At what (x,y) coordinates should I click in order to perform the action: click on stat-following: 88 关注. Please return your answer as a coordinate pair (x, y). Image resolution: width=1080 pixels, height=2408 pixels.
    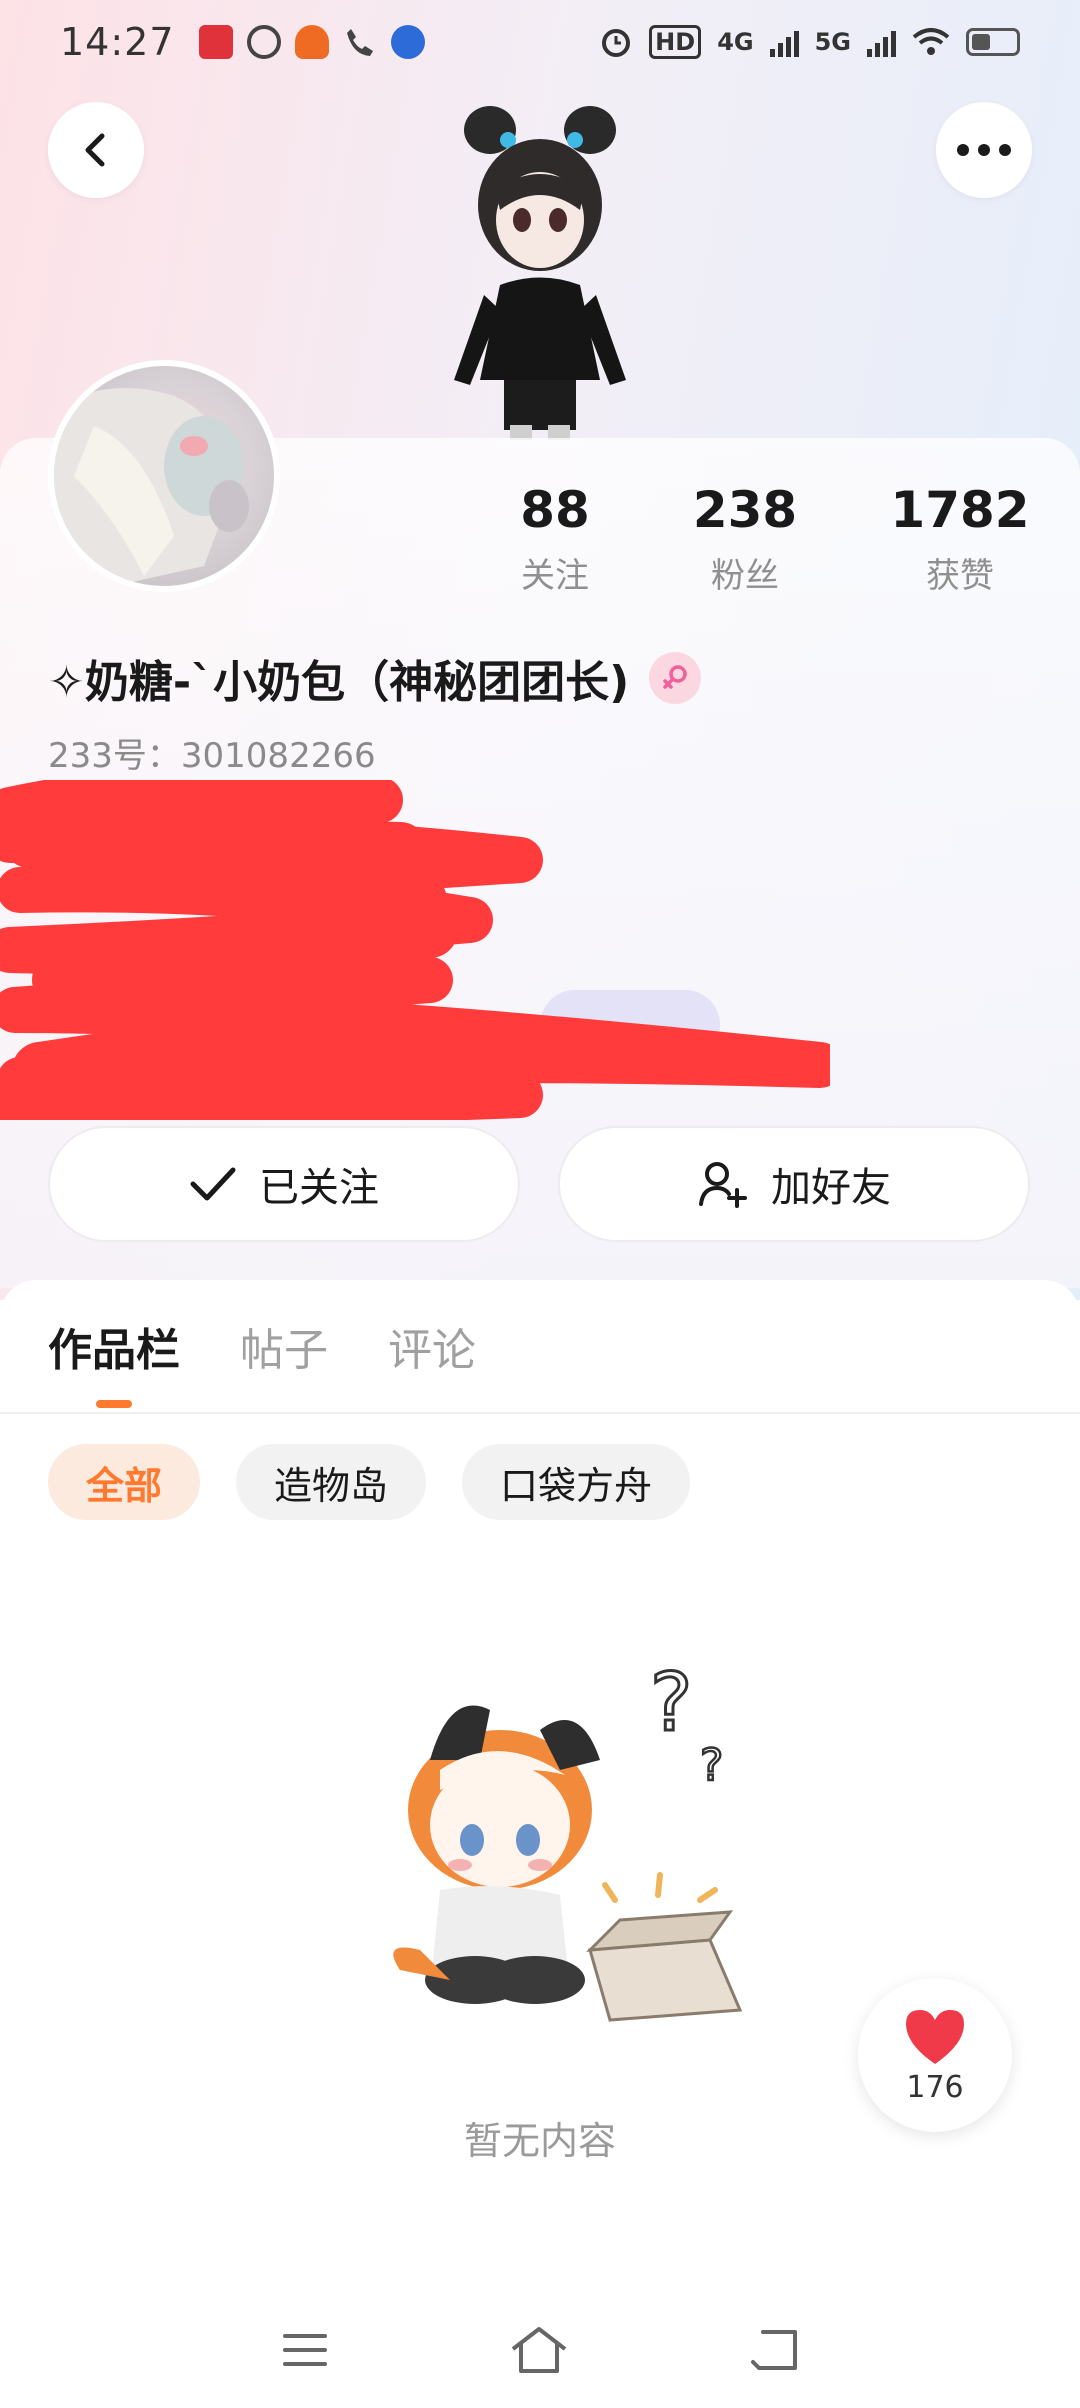
    Looking at the image, I should click on (555, 538).